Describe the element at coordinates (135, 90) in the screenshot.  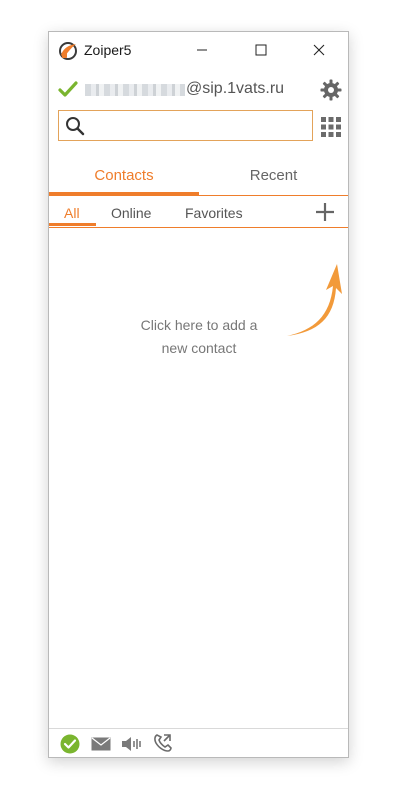
I see `account-username-redacted` at that location.